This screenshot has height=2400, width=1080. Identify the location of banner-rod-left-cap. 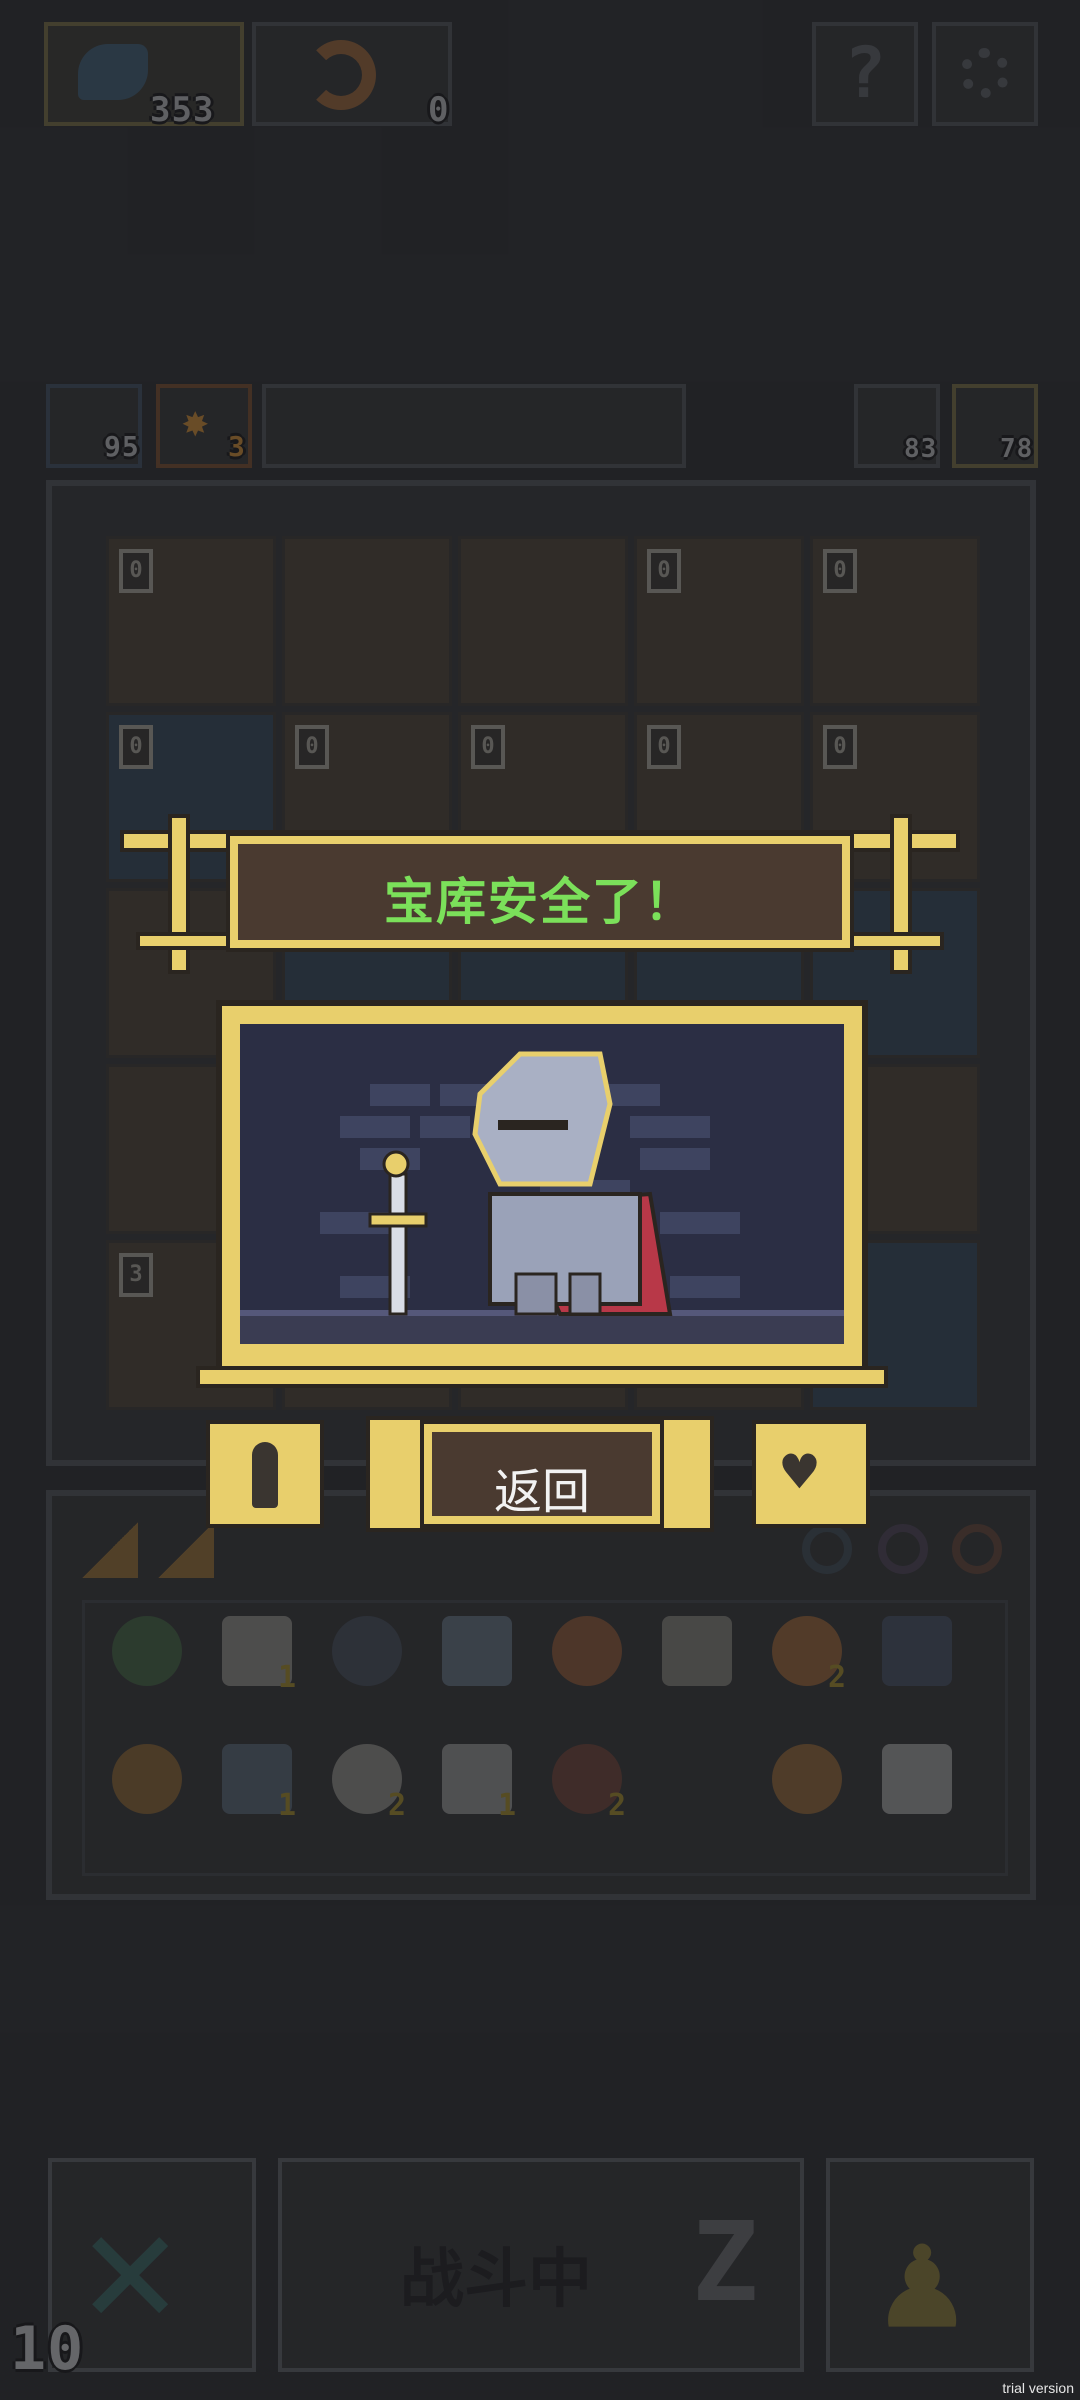
(179, 894).